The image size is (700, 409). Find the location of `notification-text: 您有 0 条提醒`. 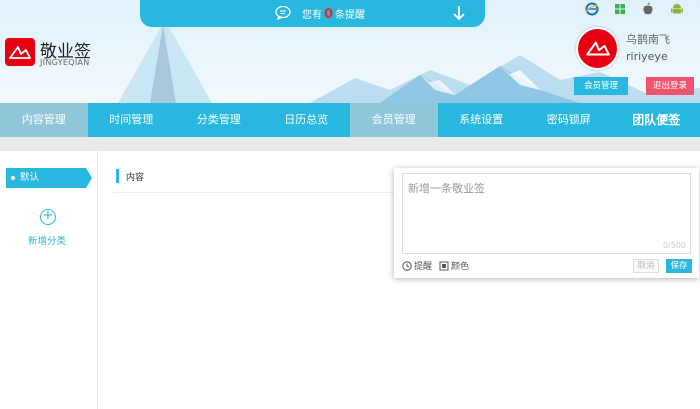

notification-text: 您有 0 条提醒 is located at coordinates (334, 14).